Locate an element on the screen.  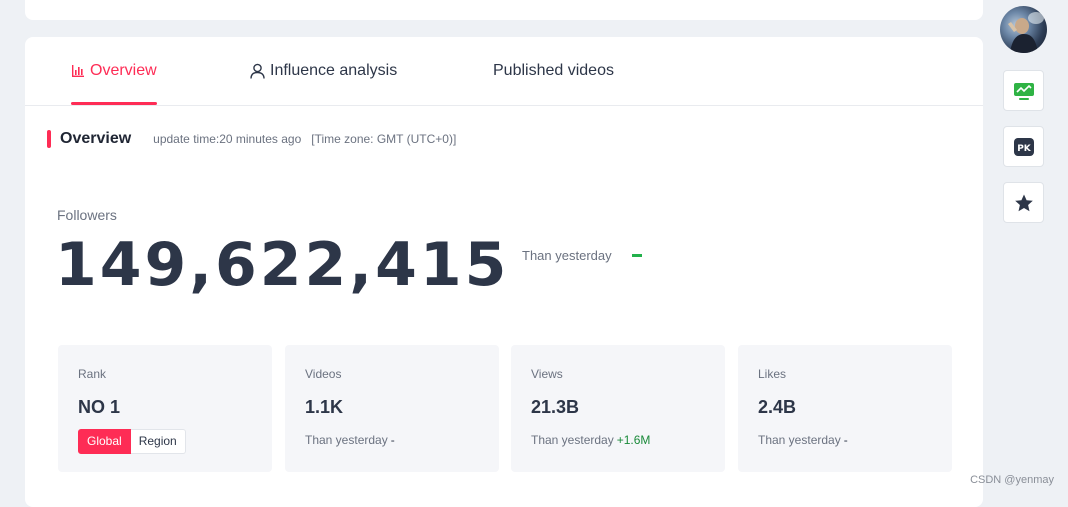
rank-value: NO 1 is located at coordinates (99, 407).